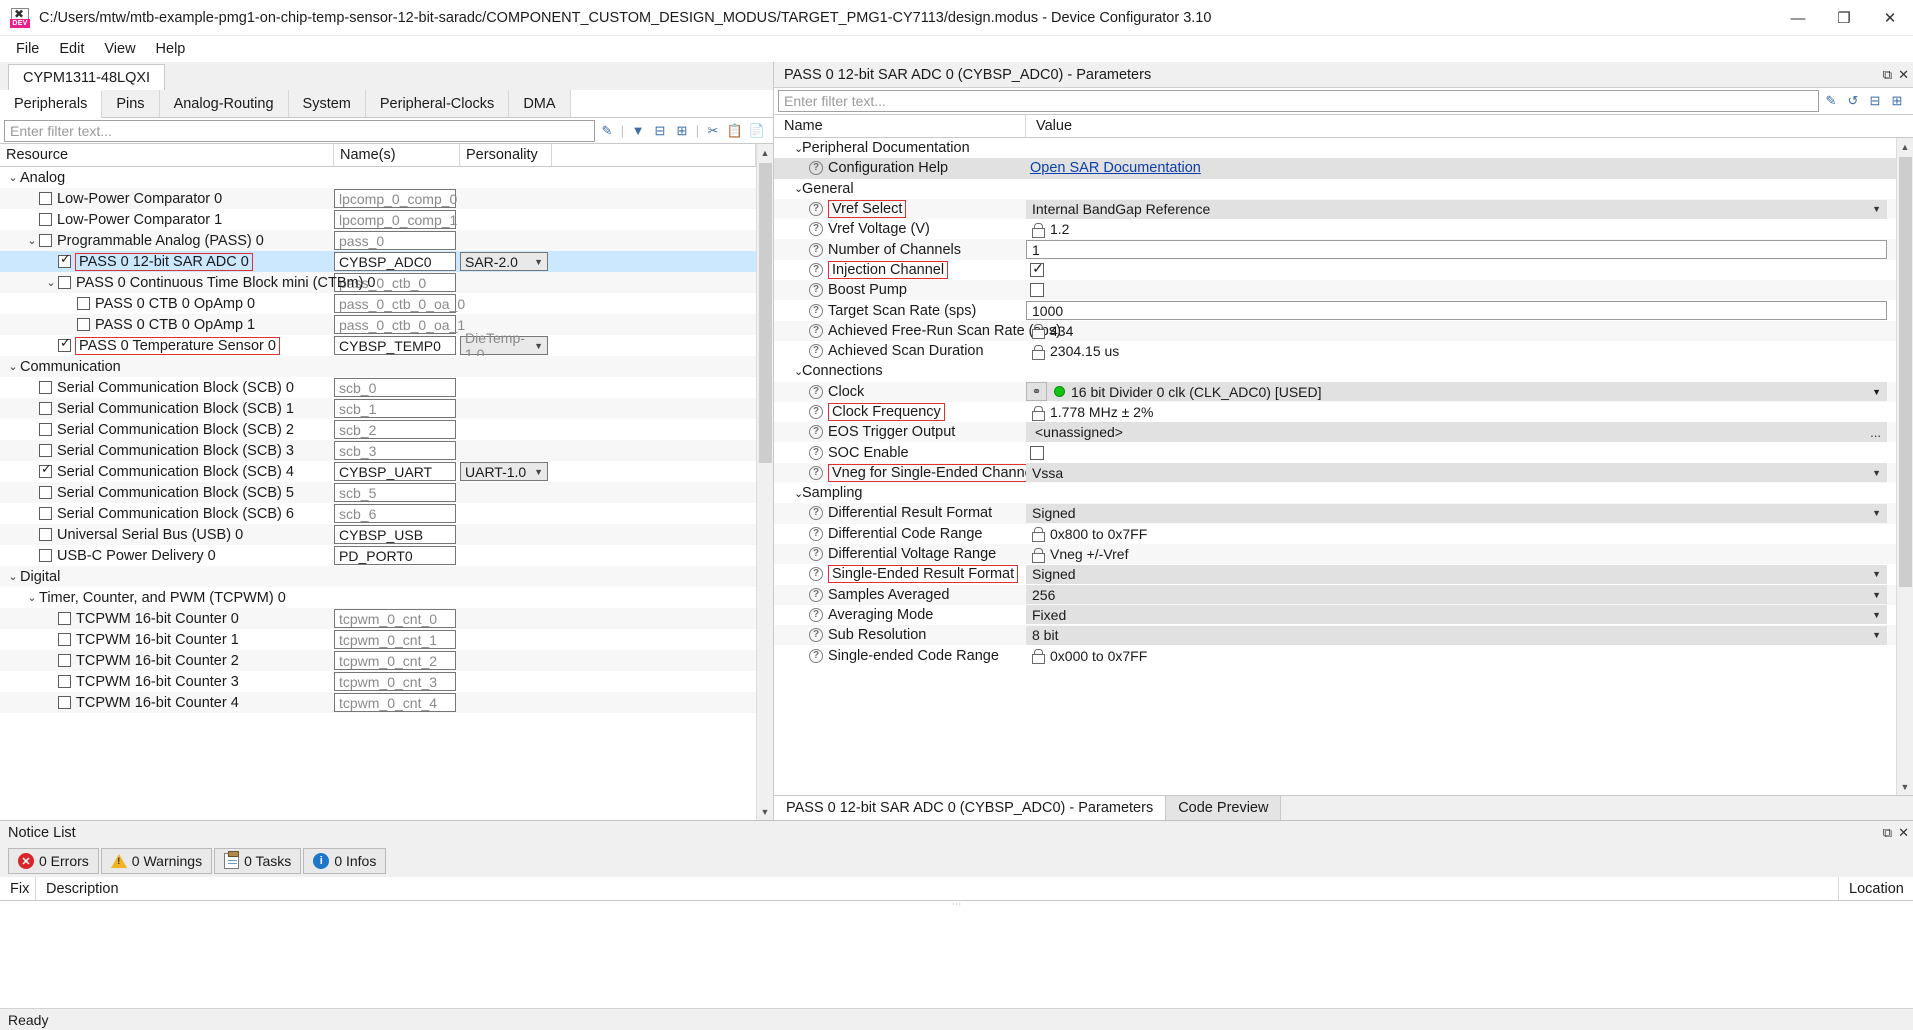 This screenshot has width=1913, height=1030. Describe the element at coordinates (395, 429) in the screenshot. I see `resource-name-field: scb_2` at that location.